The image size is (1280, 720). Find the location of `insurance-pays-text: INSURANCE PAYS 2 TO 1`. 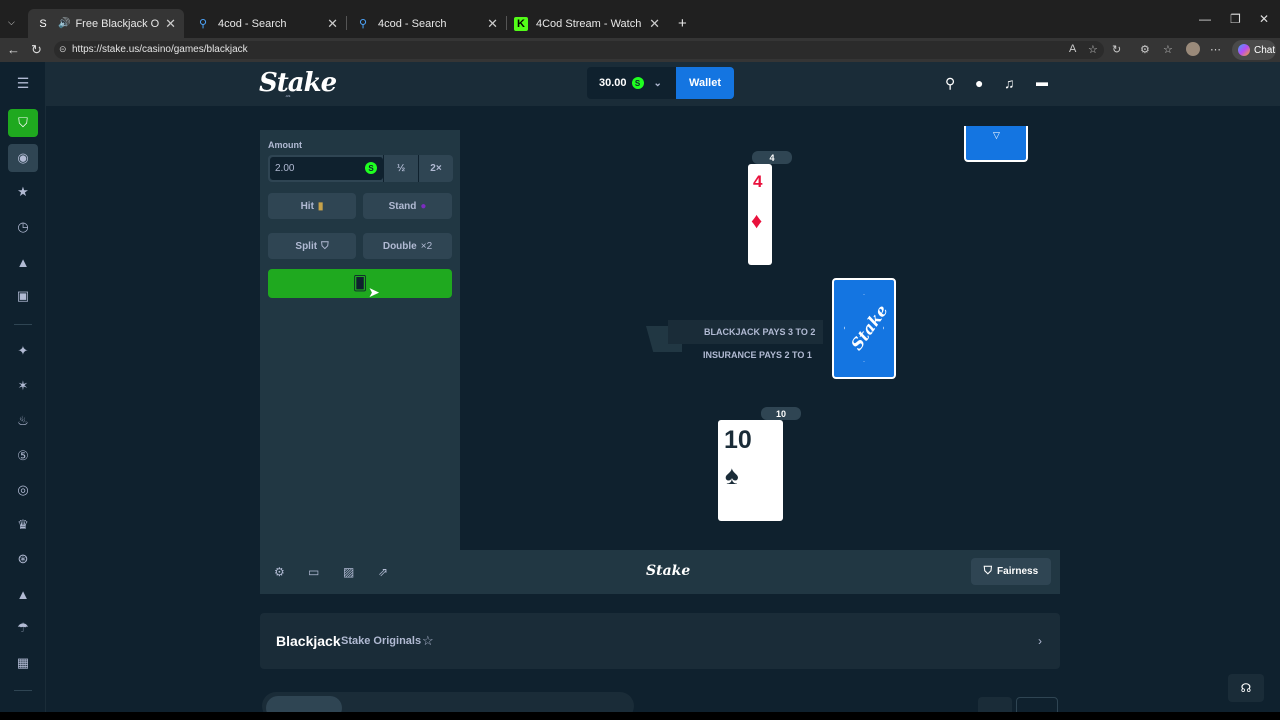

insurance-pays-text: INSURANCE PAYS 2 TO 1 is located at coordinates (757, 355).